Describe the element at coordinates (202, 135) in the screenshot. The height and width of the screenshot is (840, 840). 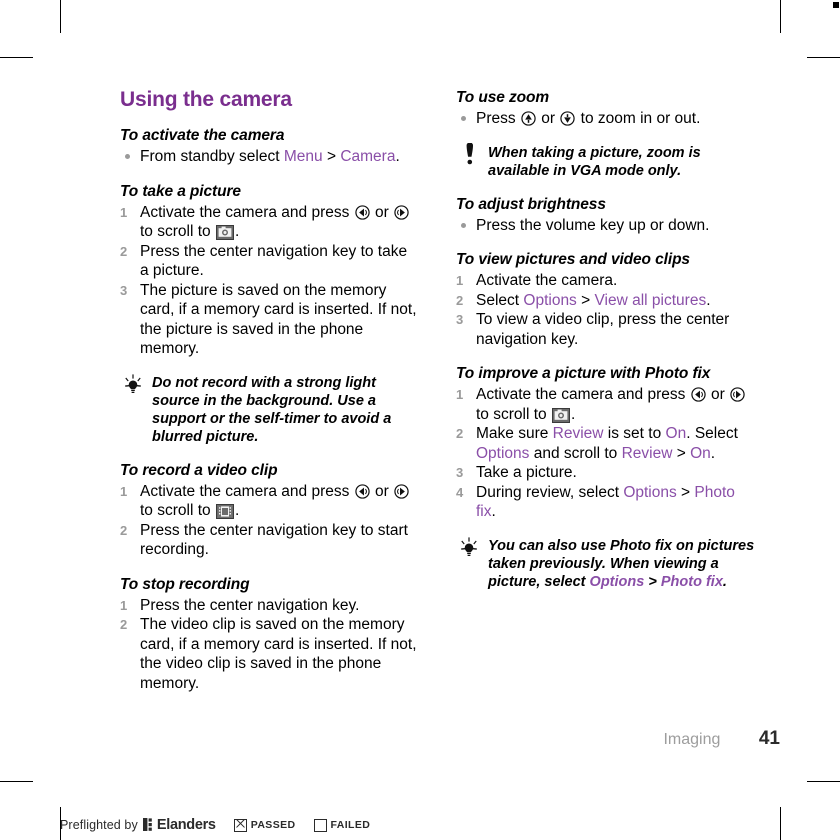
I see `task-heading: To activate the camera` at that location.